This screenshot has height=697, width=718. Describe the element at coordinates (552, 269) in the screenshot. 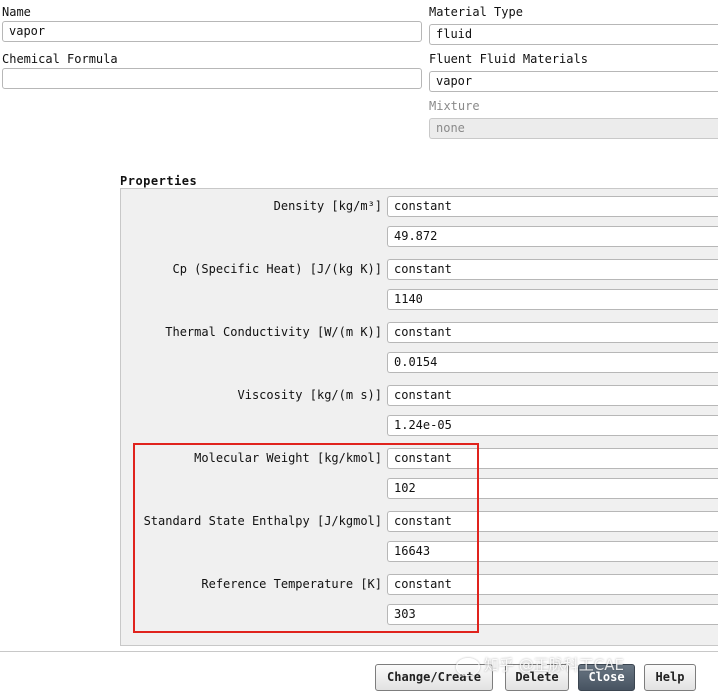

I see `cp-method-dropdown: constant` at that location.